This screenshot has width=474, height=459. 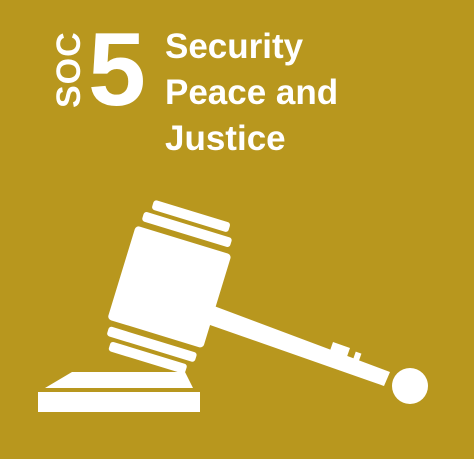 I want to click on gavel-head, so click(x=169, y=287).